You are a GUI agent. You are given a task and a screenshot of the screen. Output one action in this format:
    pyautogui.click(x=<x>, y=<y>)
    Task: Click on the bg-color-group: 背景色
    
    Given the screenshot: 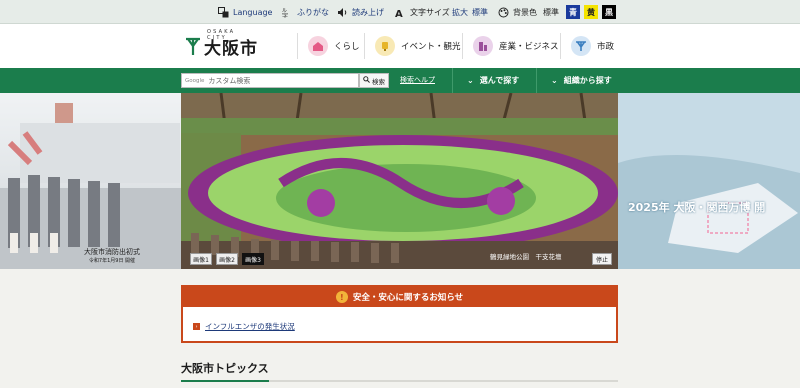 What is the action you would take?
    pyautogui.click(x=517, y=12)
    